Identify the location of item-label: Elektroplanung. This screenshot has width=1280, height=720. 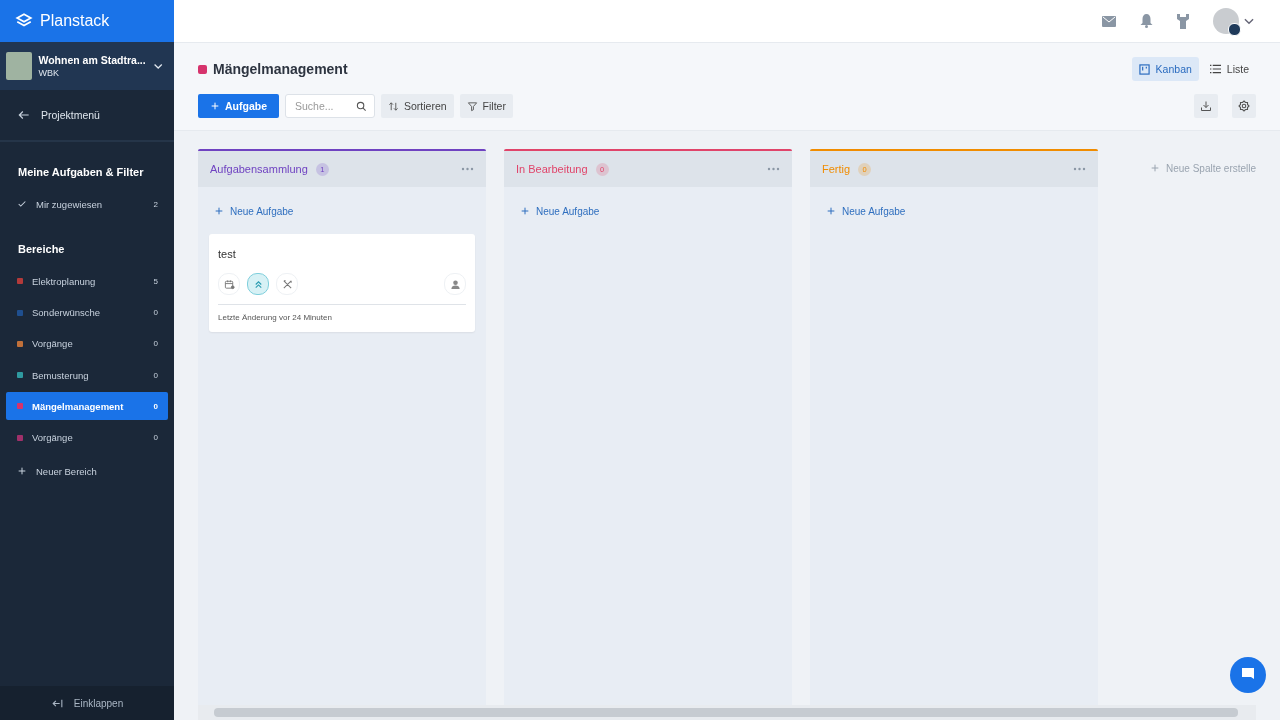
(64, 281).